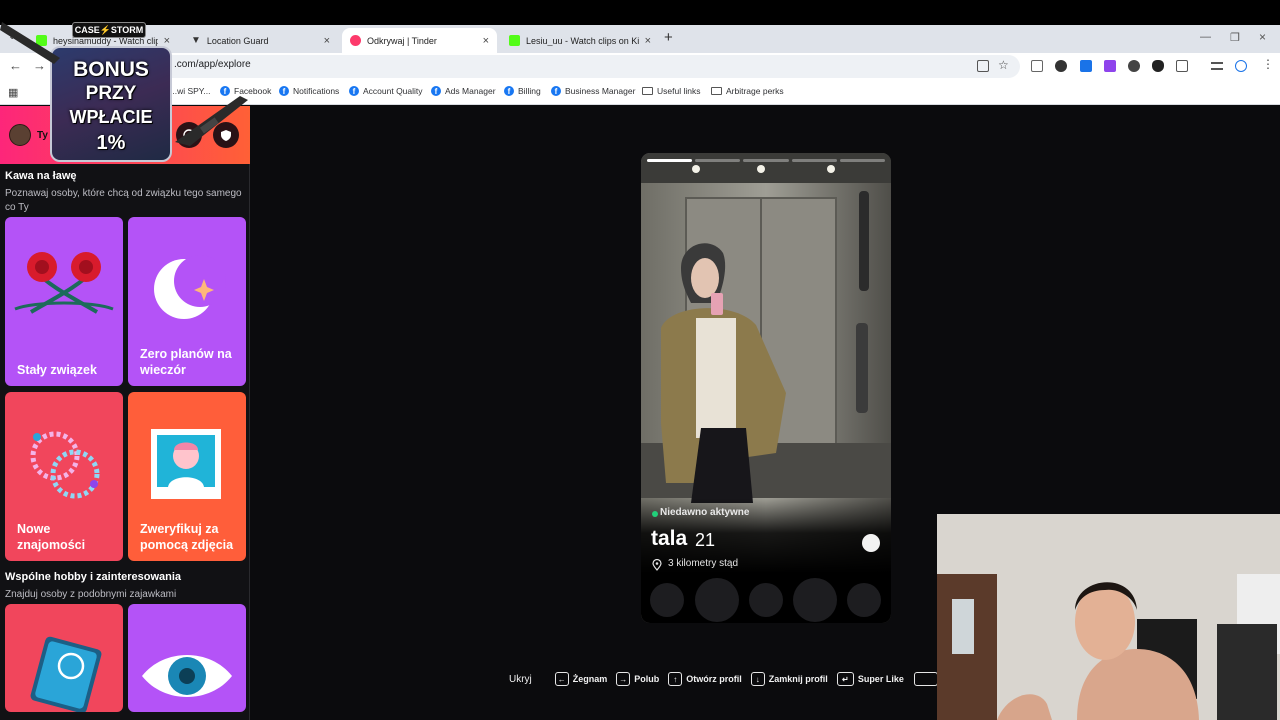  I want to click on new-tab-button: +, so click(668, 37).